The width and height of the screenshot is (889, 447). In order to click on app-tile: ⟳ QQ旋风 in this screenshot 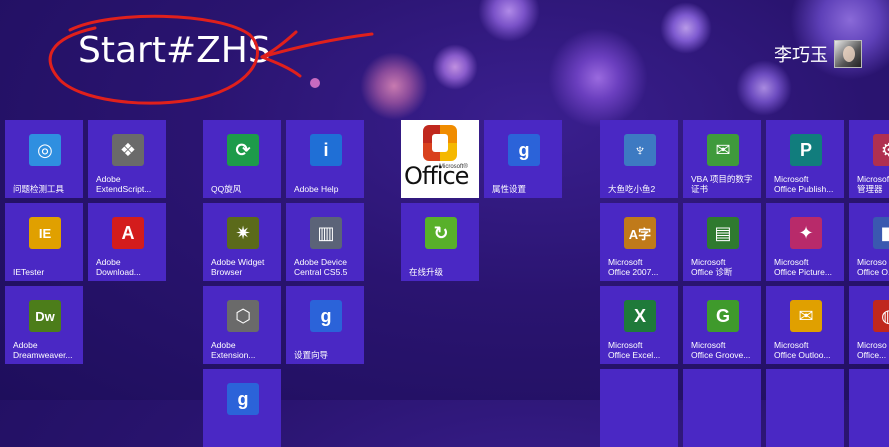, I will do `click(242, 159)`.